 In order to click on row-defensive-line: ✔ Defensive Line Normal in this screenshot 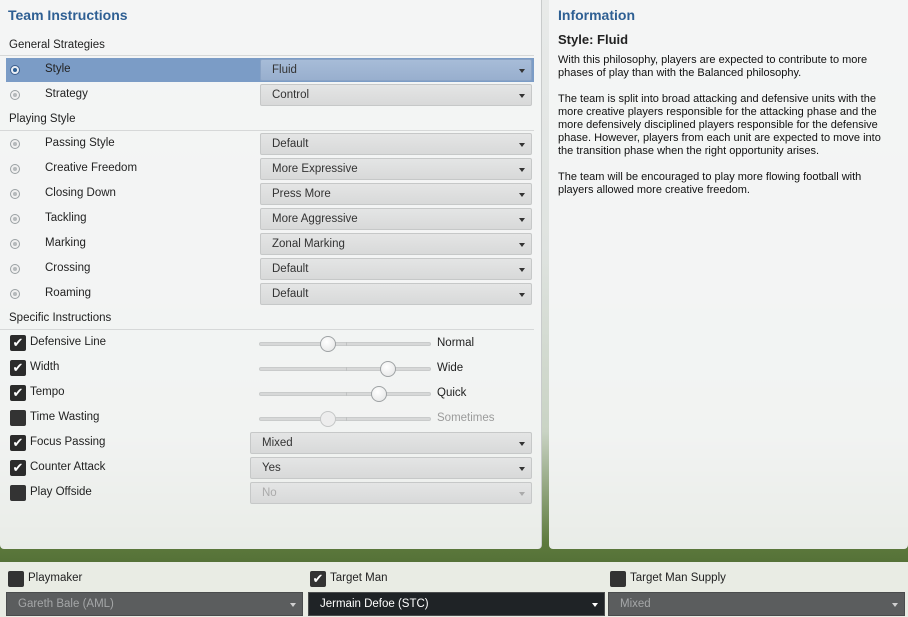, I will do `click(270, 343)`.